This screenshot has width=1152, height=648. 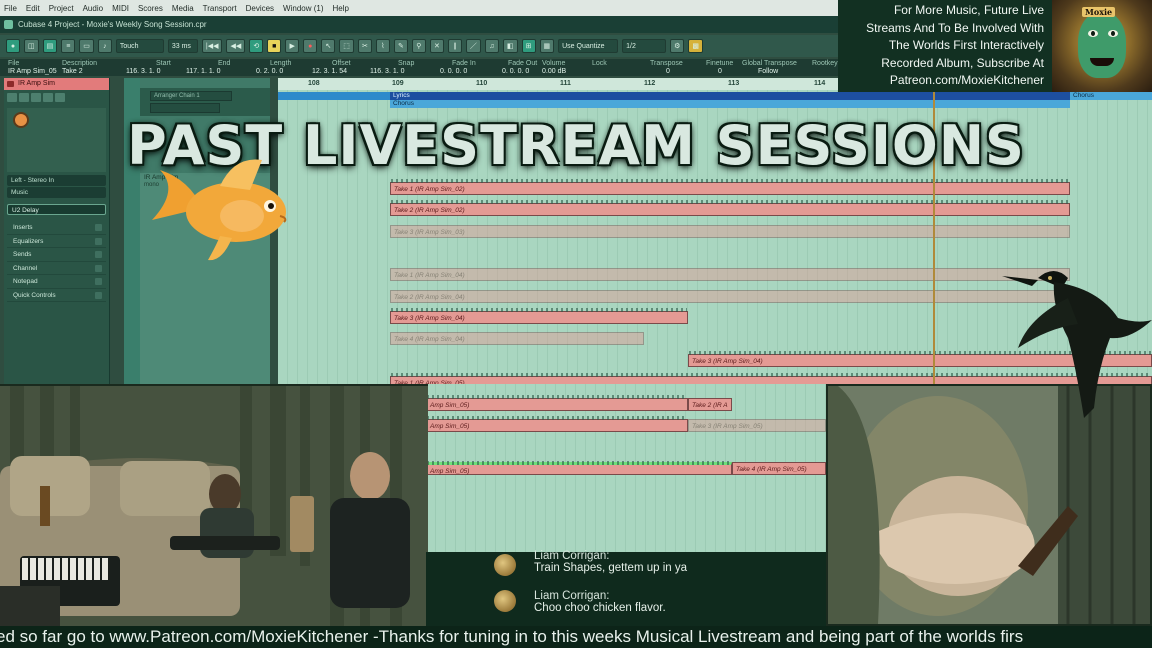 I want to click on overview-toggle-button: ▭, so click(x=86, y=46).